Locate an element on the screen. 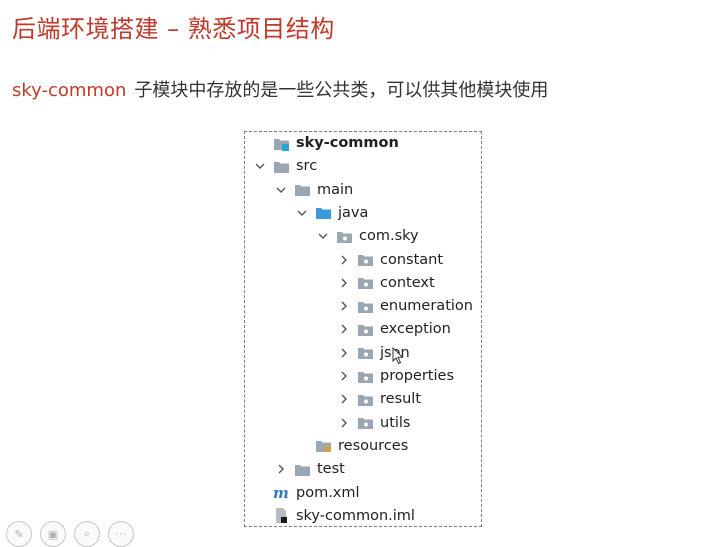  slide-subtitle: sky-common 子模块中存放的是一些公共类，可以供其他模块使用 is located at coordinates (280, 89).